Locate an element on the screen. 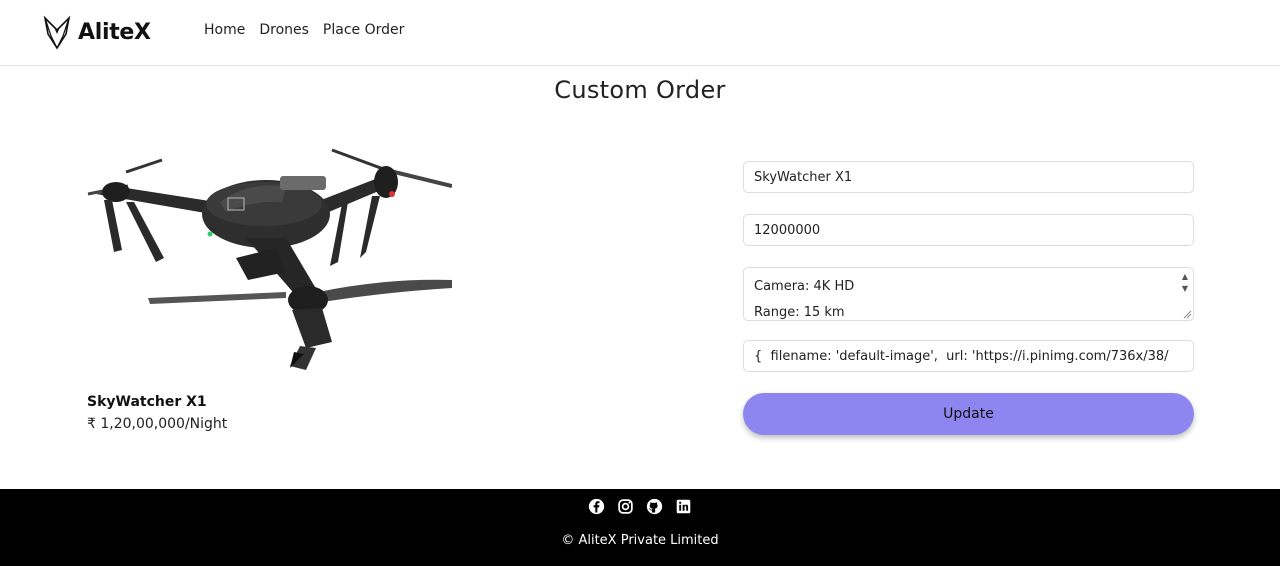 This screenshot has height=566, width=1280. image-object-input is located at coordinates (968, 356).